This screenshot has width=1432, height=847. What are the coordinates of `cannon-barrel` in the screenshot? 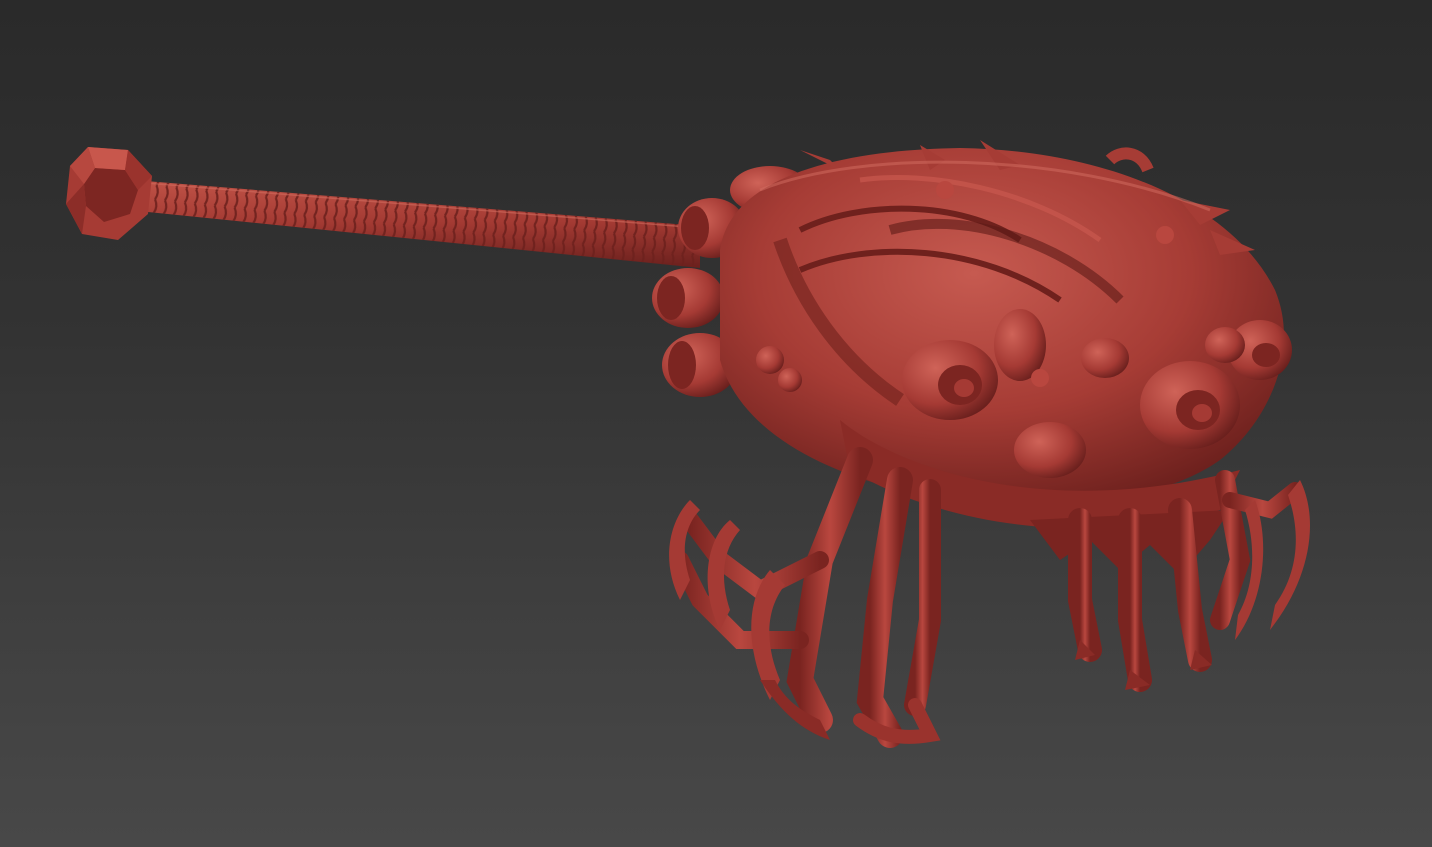 It's located at (404, 223).